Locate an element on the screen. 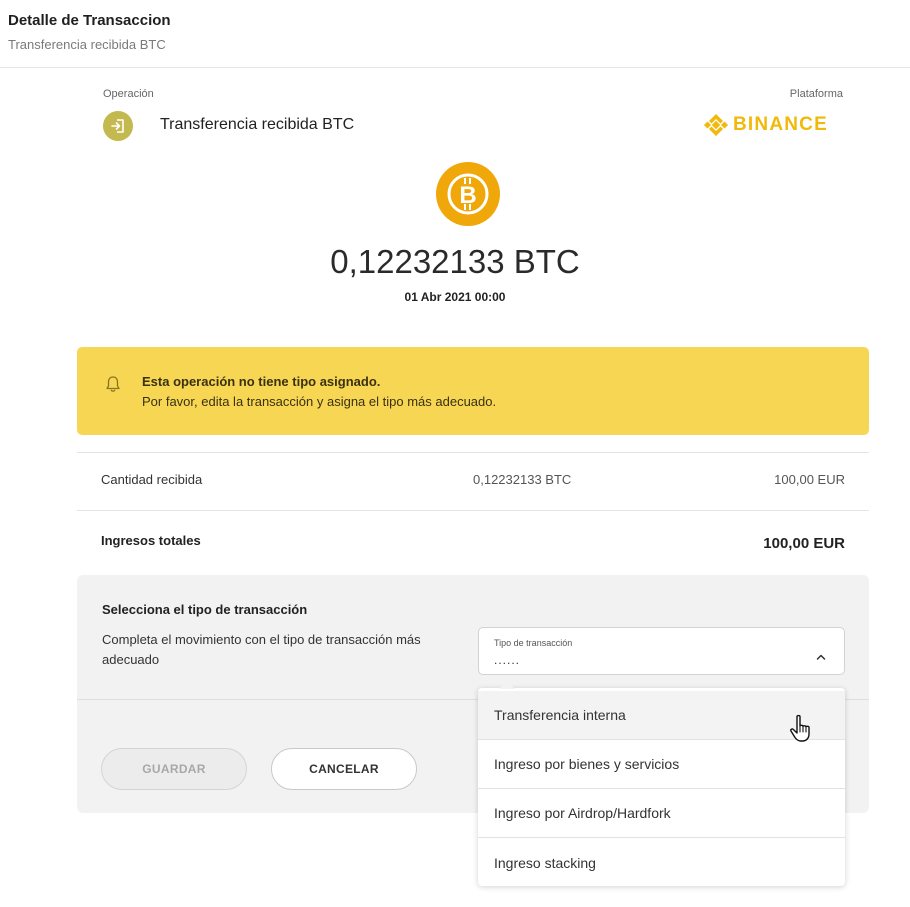  platform-name: BINANCE is located at coordinates (780, 124).